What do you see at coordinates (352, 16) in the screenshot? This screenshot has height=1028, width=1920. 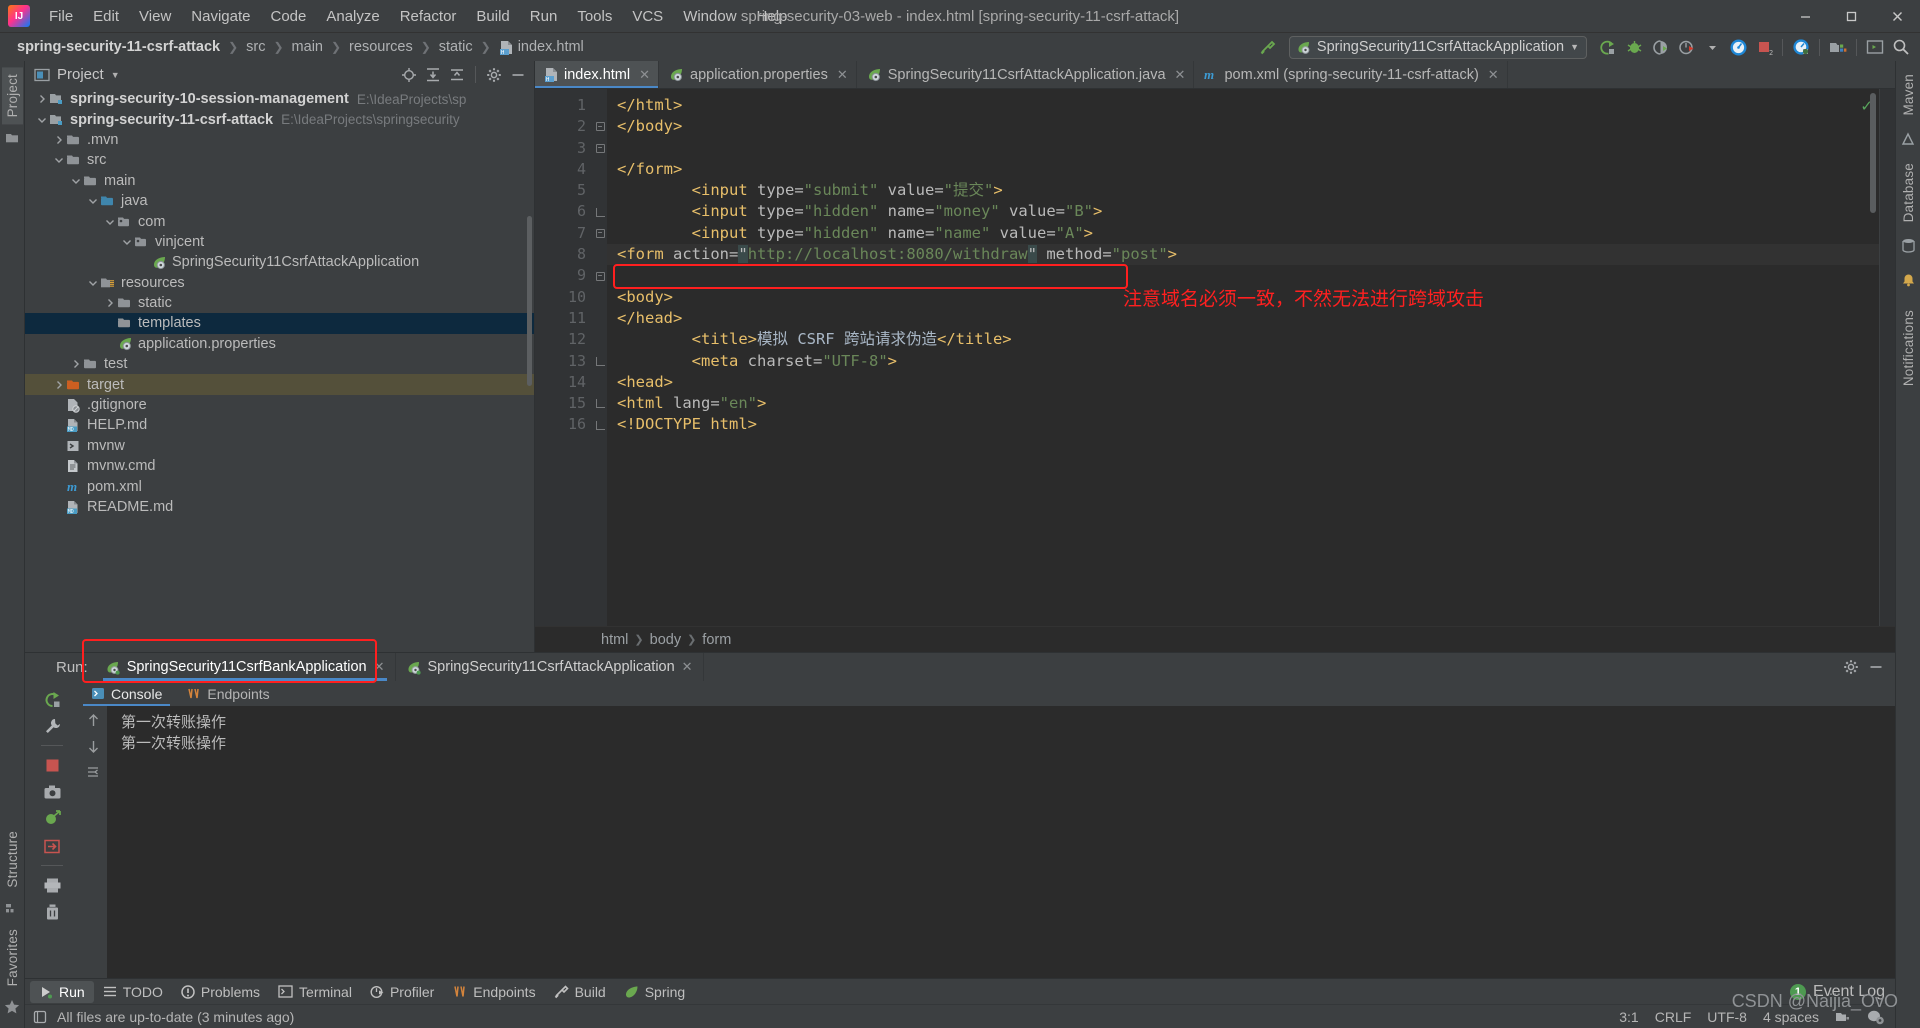 I see `menu-item-analyze: Analyze` at bounding box center [352, 16].